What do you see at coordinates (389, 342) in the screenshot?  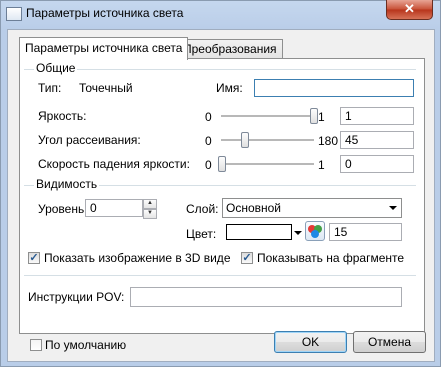 I see `cancel-button: Отмена` at bounding box center [389, 342].